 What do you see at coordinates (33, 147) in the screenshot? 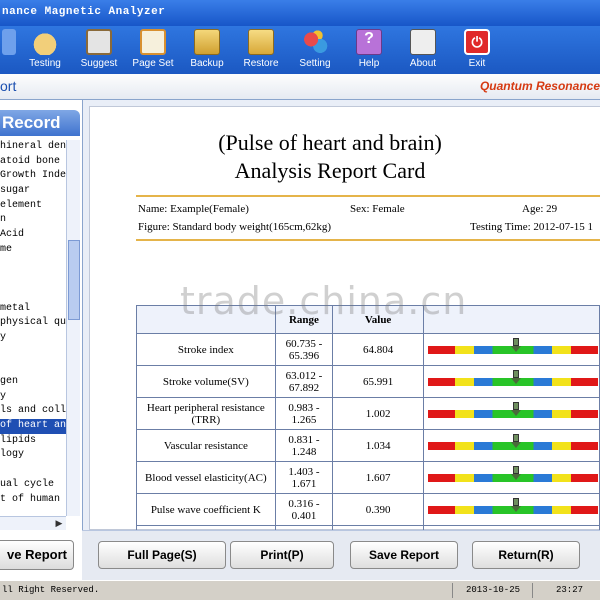
I see `record-list-item: hineral dens` at bounding box center [33, 147].